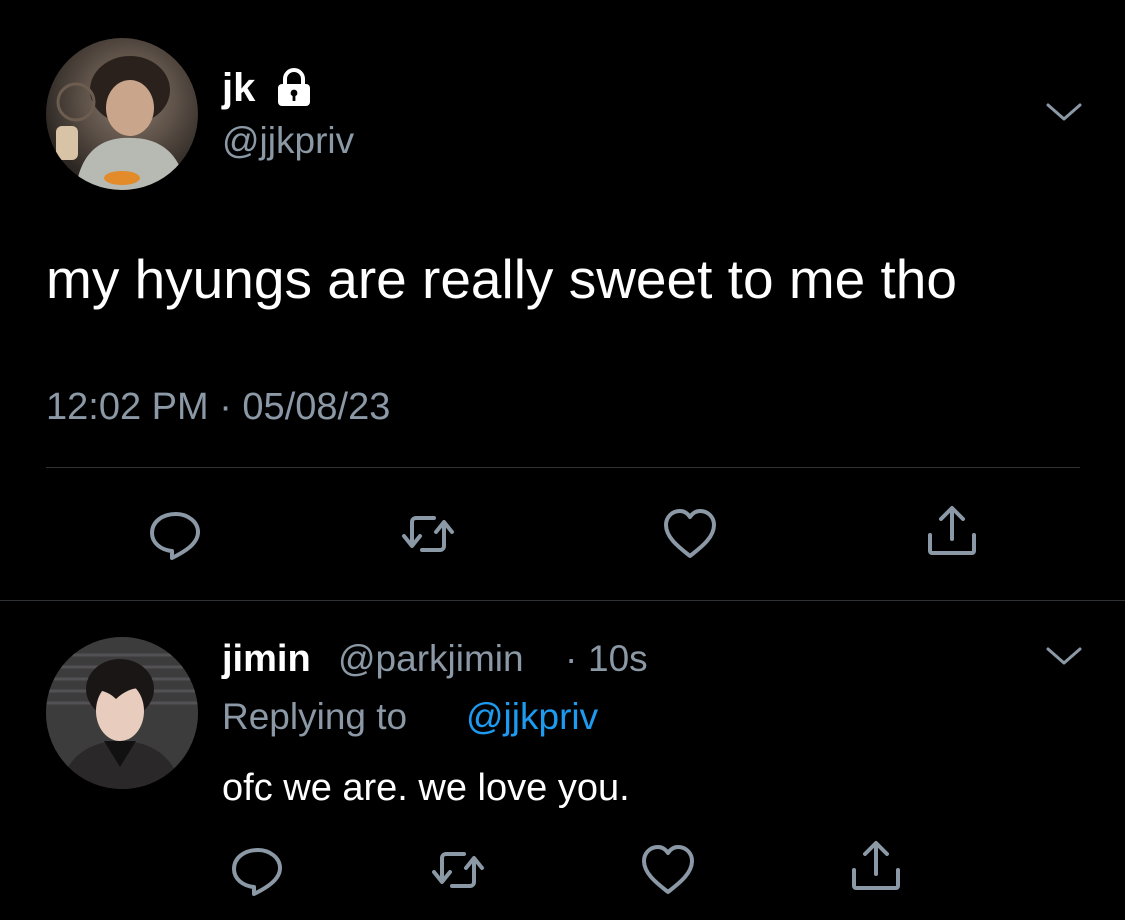  I want to click on reply-author-display-name: jimin, so click(266, 659).